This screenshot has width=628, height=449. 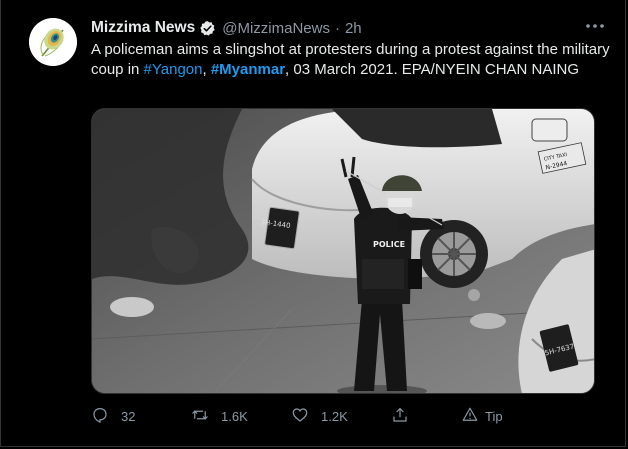 What do you see at coordinates (300, 416) in the screenshot?
I see `like-icon` at bounding box center [300, 416].